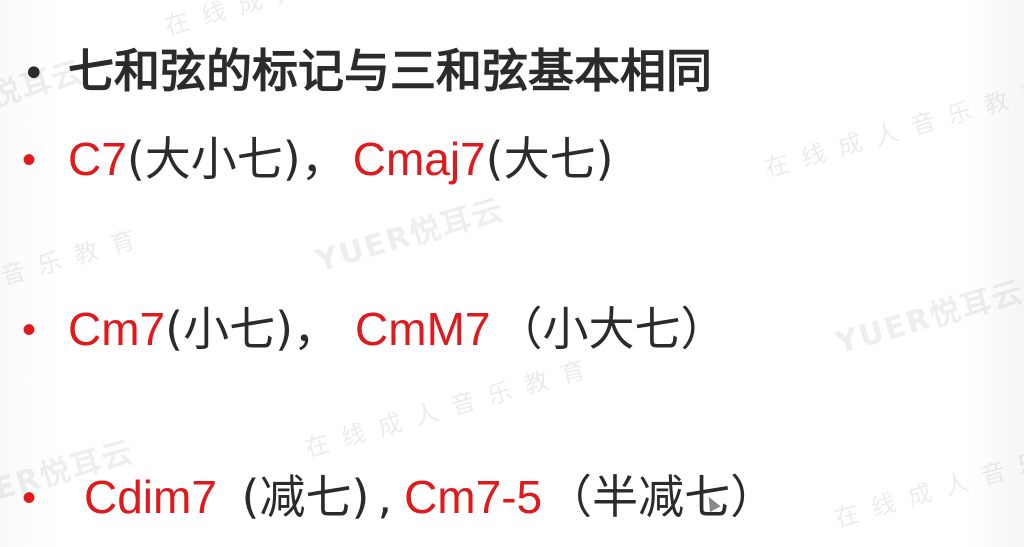 Image resolution: width=1024 pixels, height=547 pixels. I want to click on chord-row: C7(大小七)， Cmaj7(大七), so click(341, 159).